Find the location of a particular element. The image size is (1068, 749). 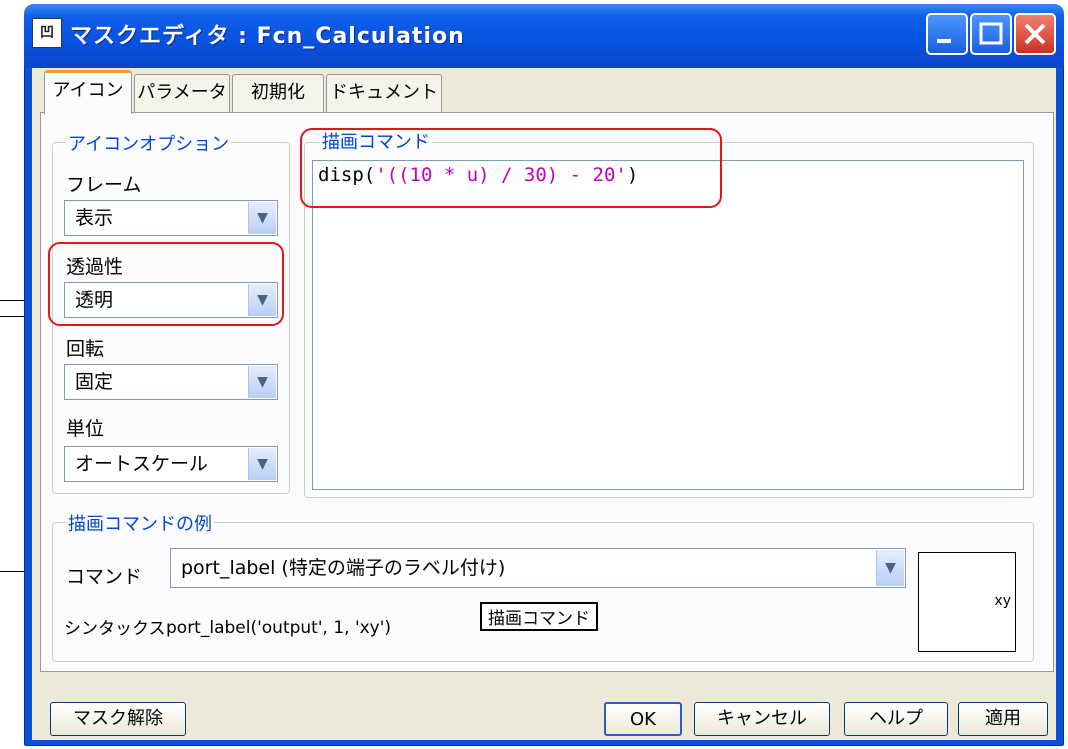

units-select: オートスケール ▼ is located at coordinates (171, 464).